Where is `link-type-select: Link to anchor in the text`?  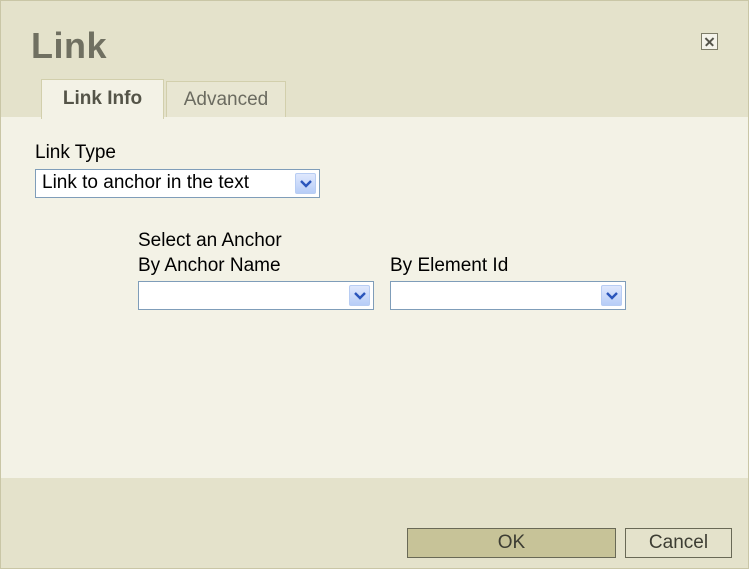 link-type-select: Link to anchor in the text is located at coordinates (177, 183).